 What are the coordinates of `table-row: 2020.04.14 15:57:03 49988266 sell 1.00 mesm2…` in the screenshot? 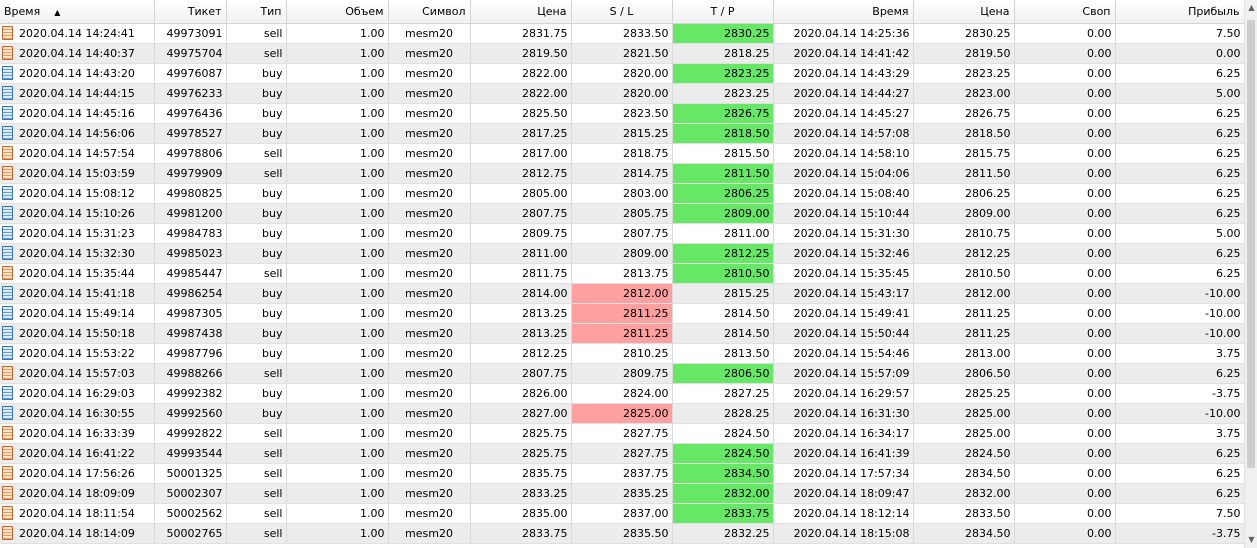 It's located at (622, 373).